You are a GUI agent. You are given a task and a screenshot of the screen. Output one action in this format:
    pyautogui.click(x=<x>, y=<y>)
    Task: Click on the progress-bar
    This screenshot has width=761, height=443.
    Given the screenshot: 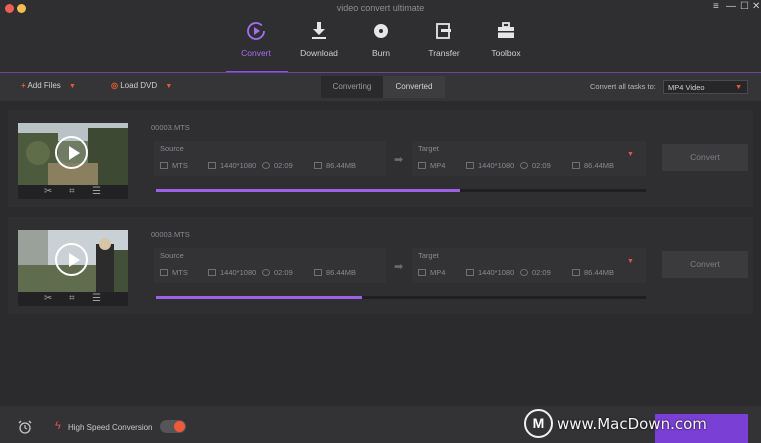 What is the action you would take?
    pyautogui.click(x=401, y=297)
    